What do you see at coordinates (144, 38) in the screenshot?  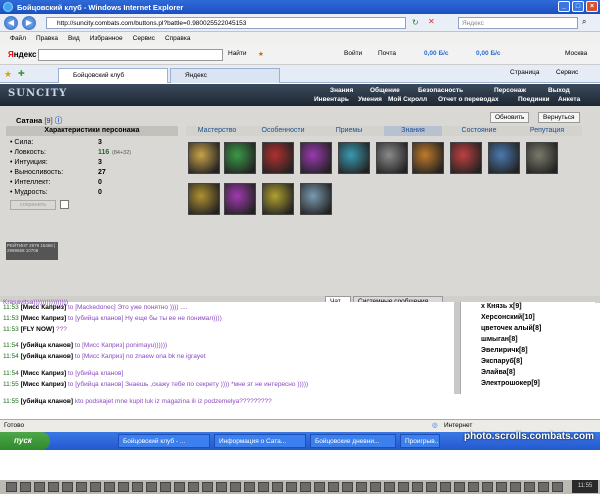 I see `menu-tools: Сервис` at bounding box center [144, 38].